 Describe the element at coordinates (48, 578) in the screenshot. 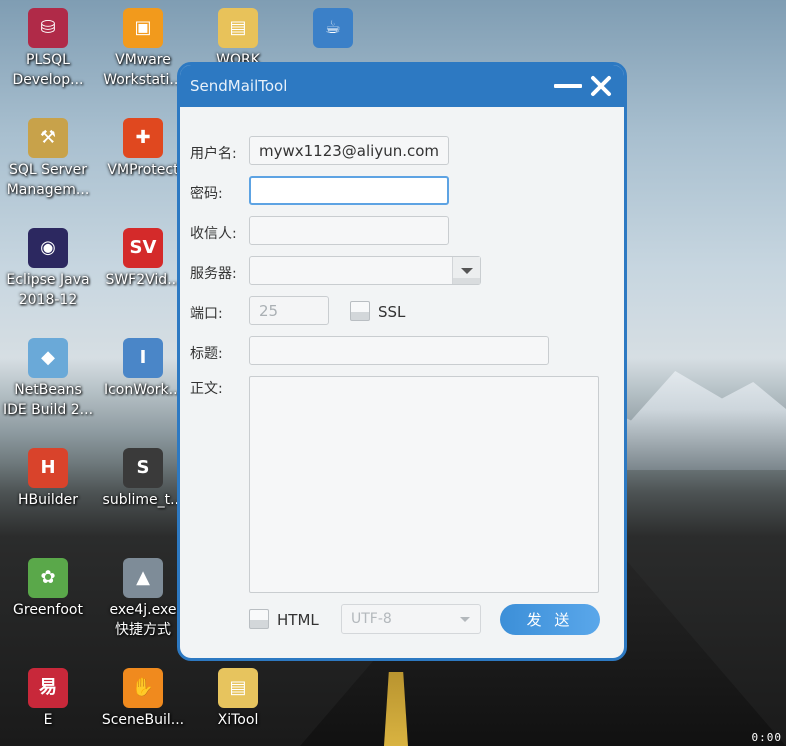

I see `greenfoot-icon: ✿` at that location.